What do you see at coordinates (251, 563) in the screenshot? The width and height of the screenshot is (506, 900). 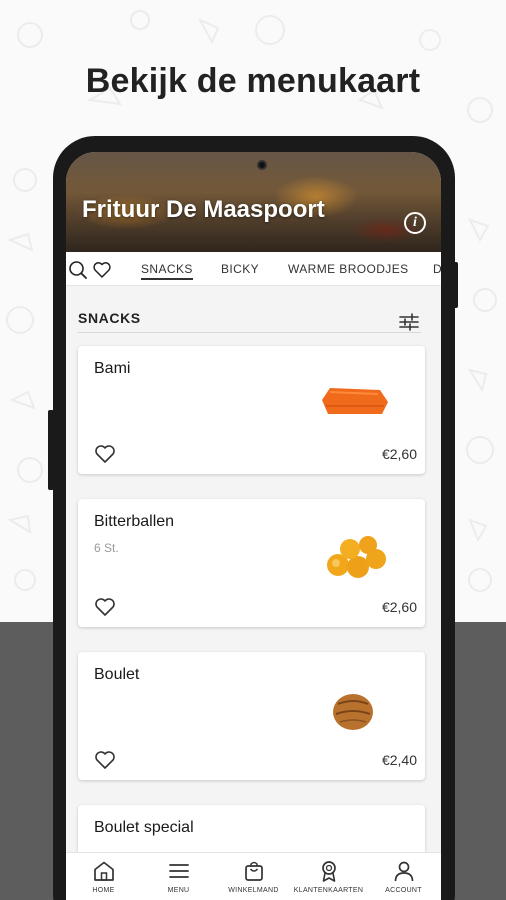 I see `product-card: Bitterballen 6 St. €2,60` at bounding box center [251, 563].